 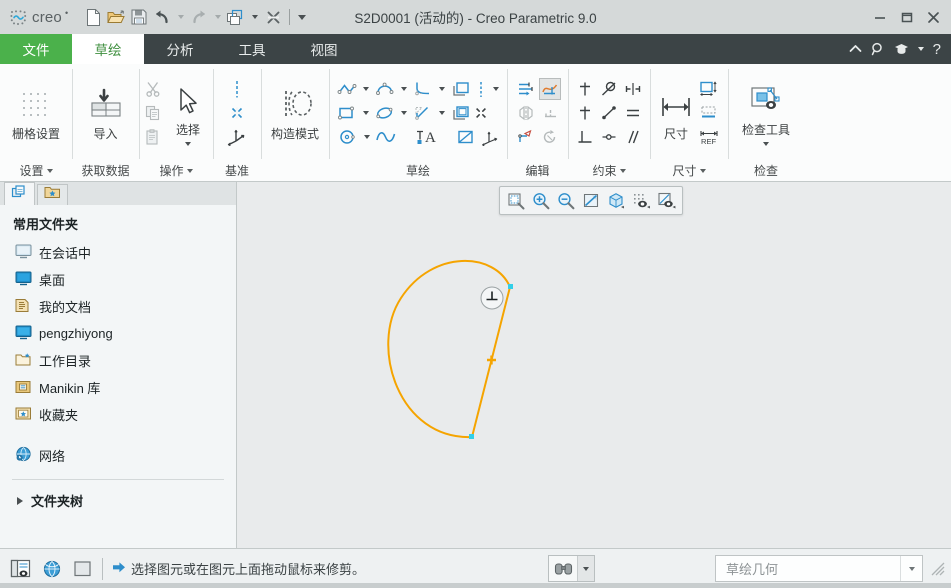 What do you see at coordinates (911, 568) in the screenshot?
I see `selection-filter-dropdown-button` at bounding box center [911, 568].